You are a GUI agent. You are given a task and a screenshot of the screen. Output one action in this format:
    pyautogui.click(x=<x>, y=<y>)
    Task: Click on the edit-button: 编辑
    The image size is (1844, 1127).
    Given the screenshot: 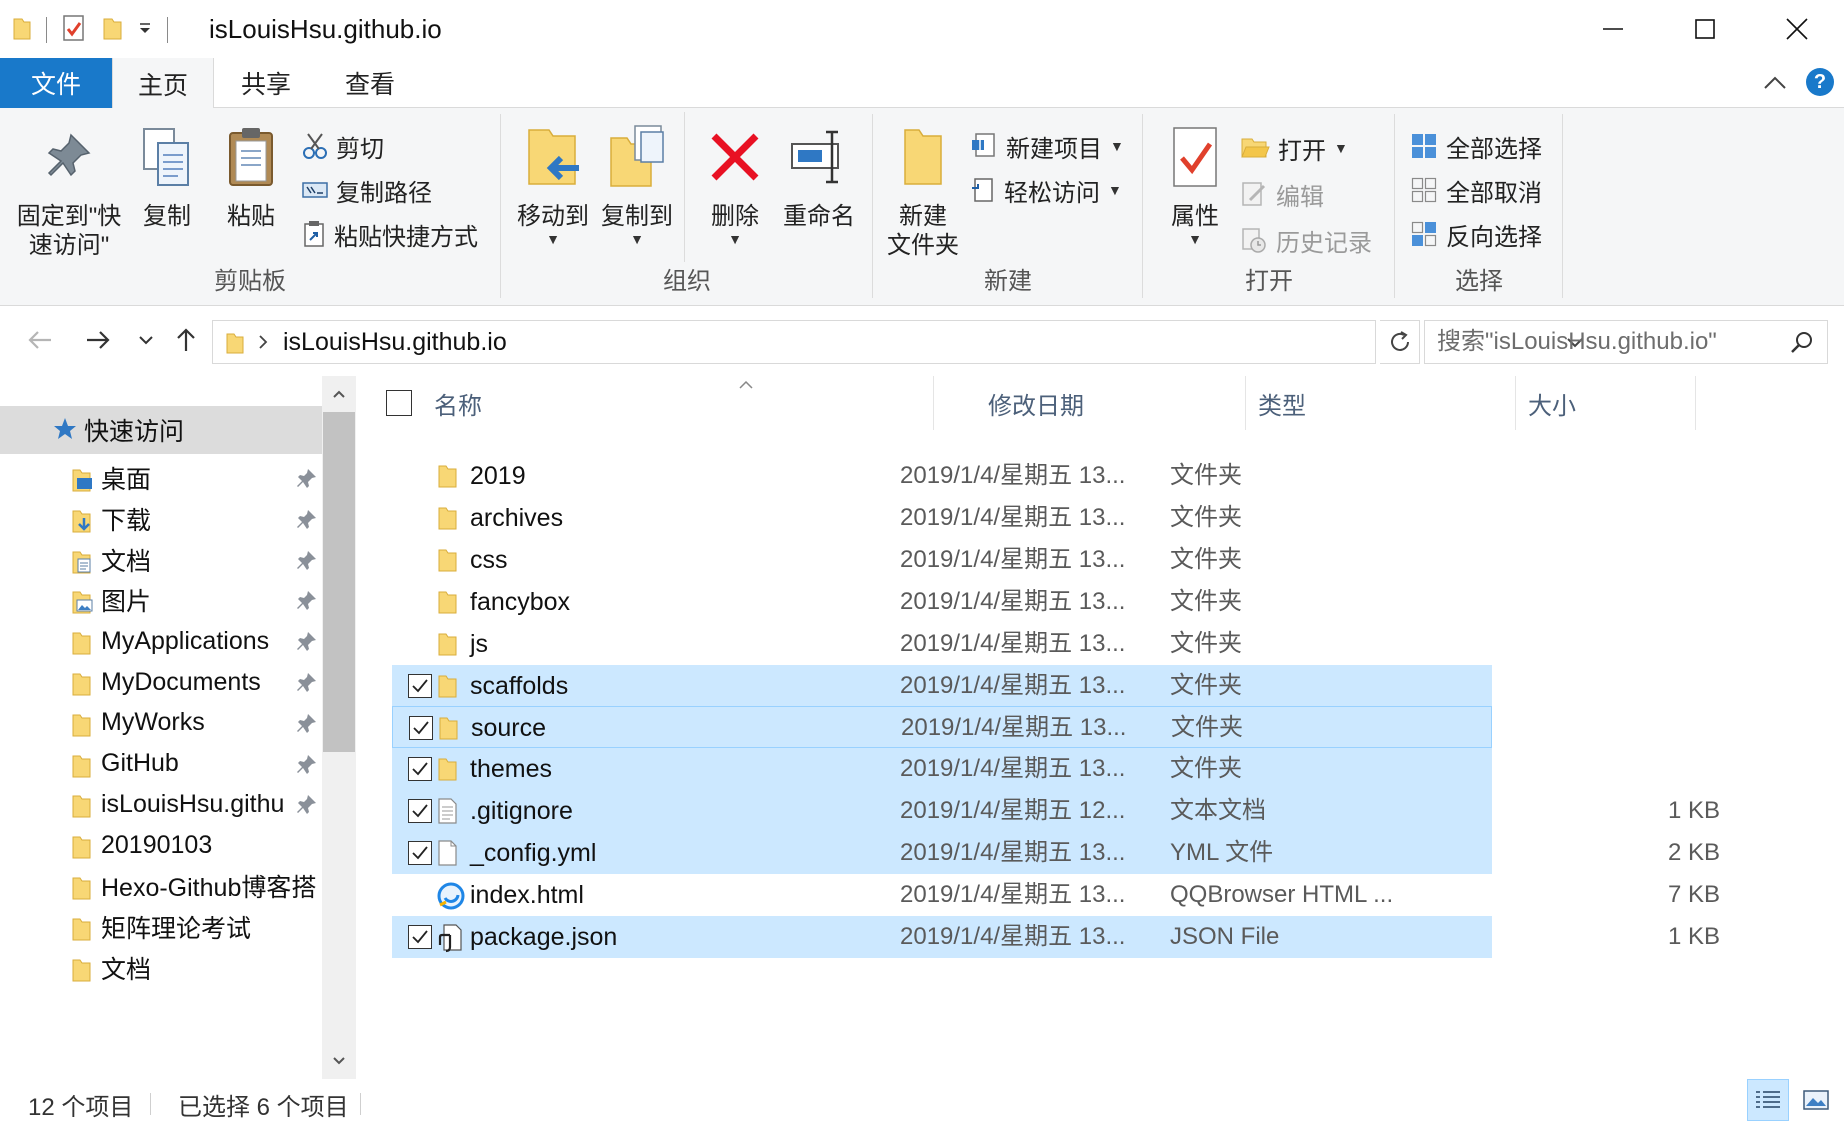 What is the action you would take?
    pyautogui.click(x=1282, y=194)
    